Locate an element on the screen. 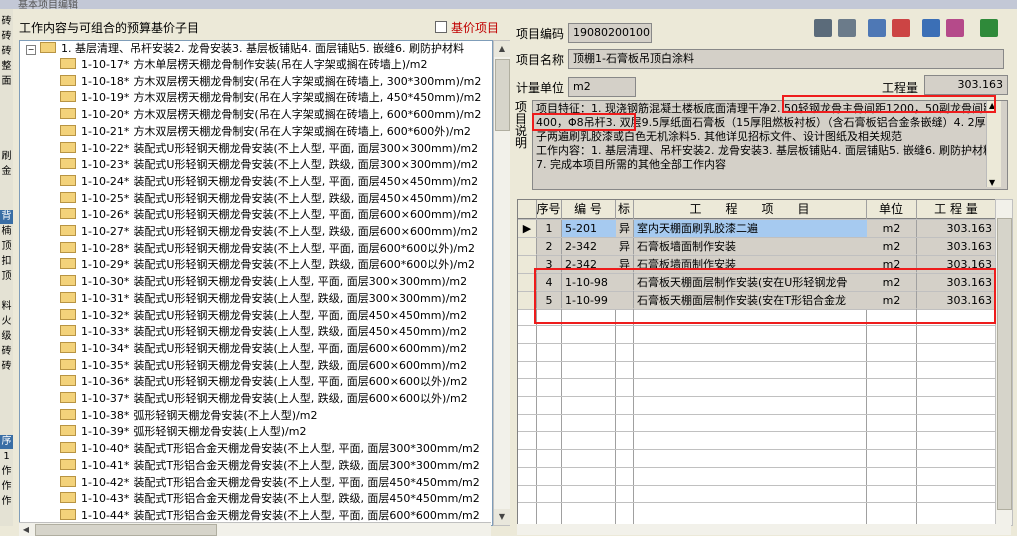  tree-item-code: 1-10-34* is located at coordinates (105, 348).